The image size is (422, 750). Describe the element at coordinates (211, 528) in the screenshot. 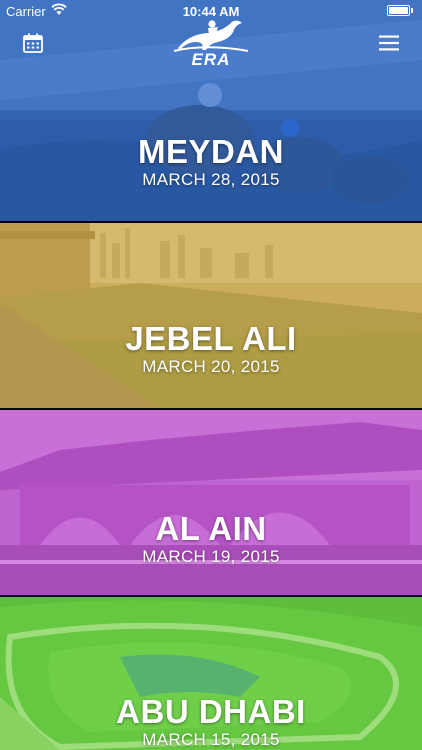

I see `event-name: AL AIN` at that location.